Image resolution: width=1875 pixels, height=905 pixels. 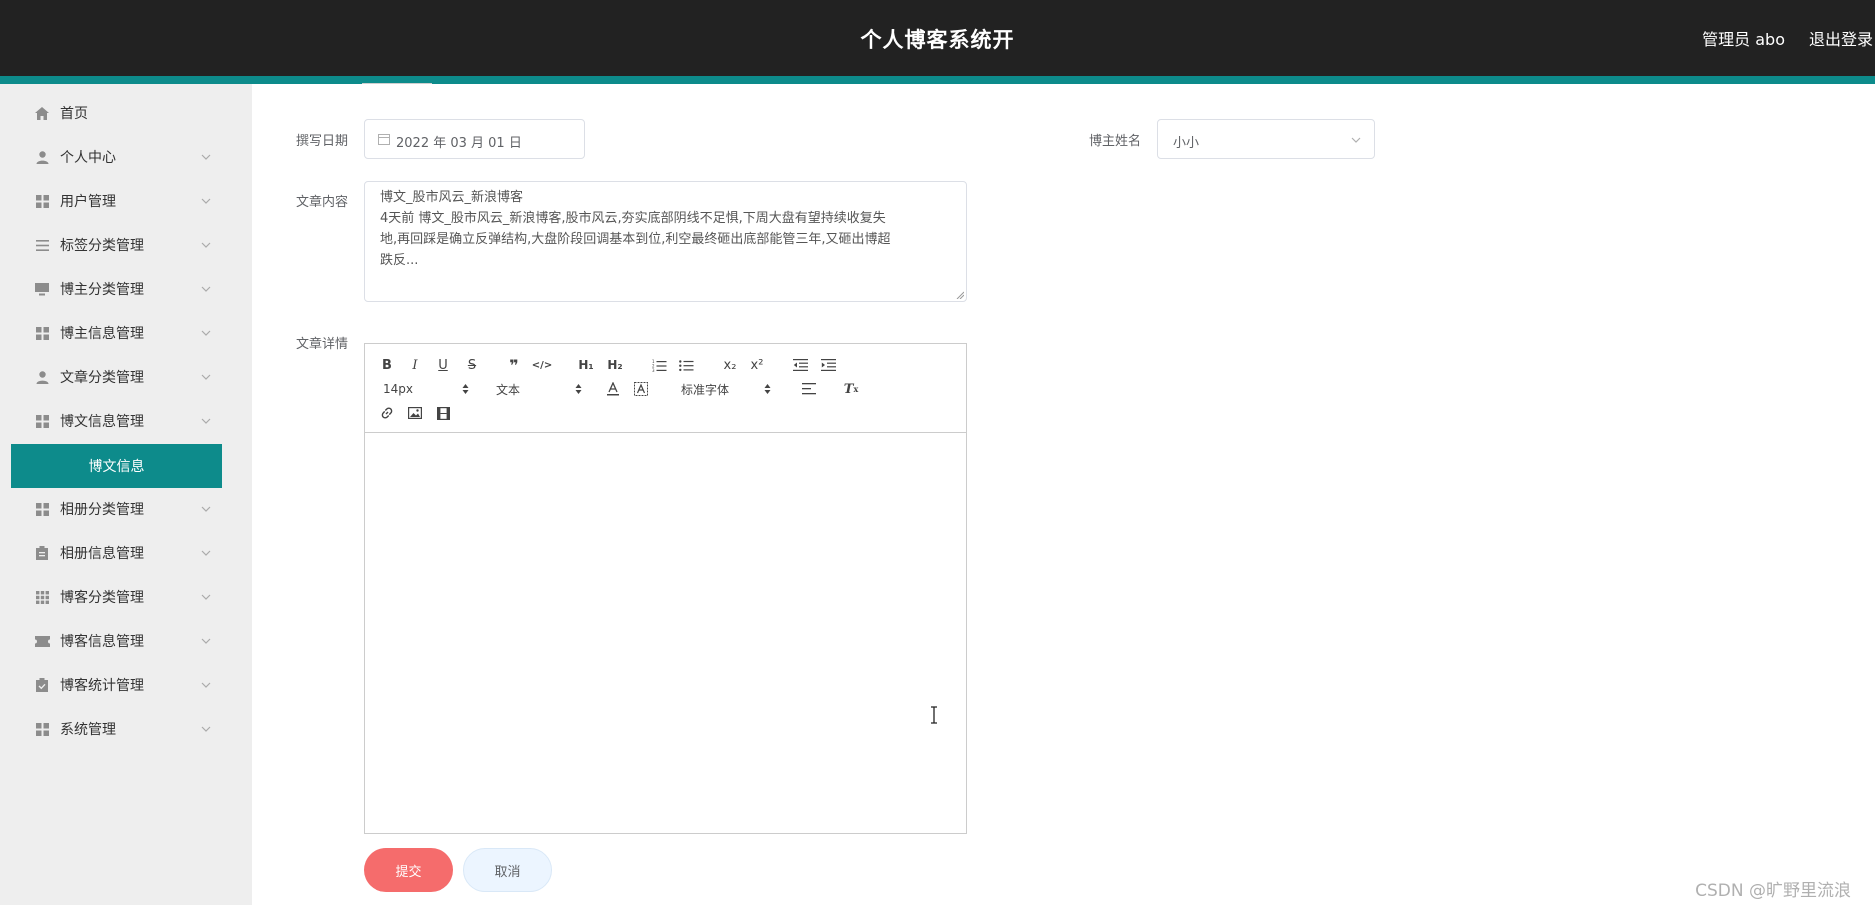 I want to click on font-size-select: 14px, so click(x=426, y=389).